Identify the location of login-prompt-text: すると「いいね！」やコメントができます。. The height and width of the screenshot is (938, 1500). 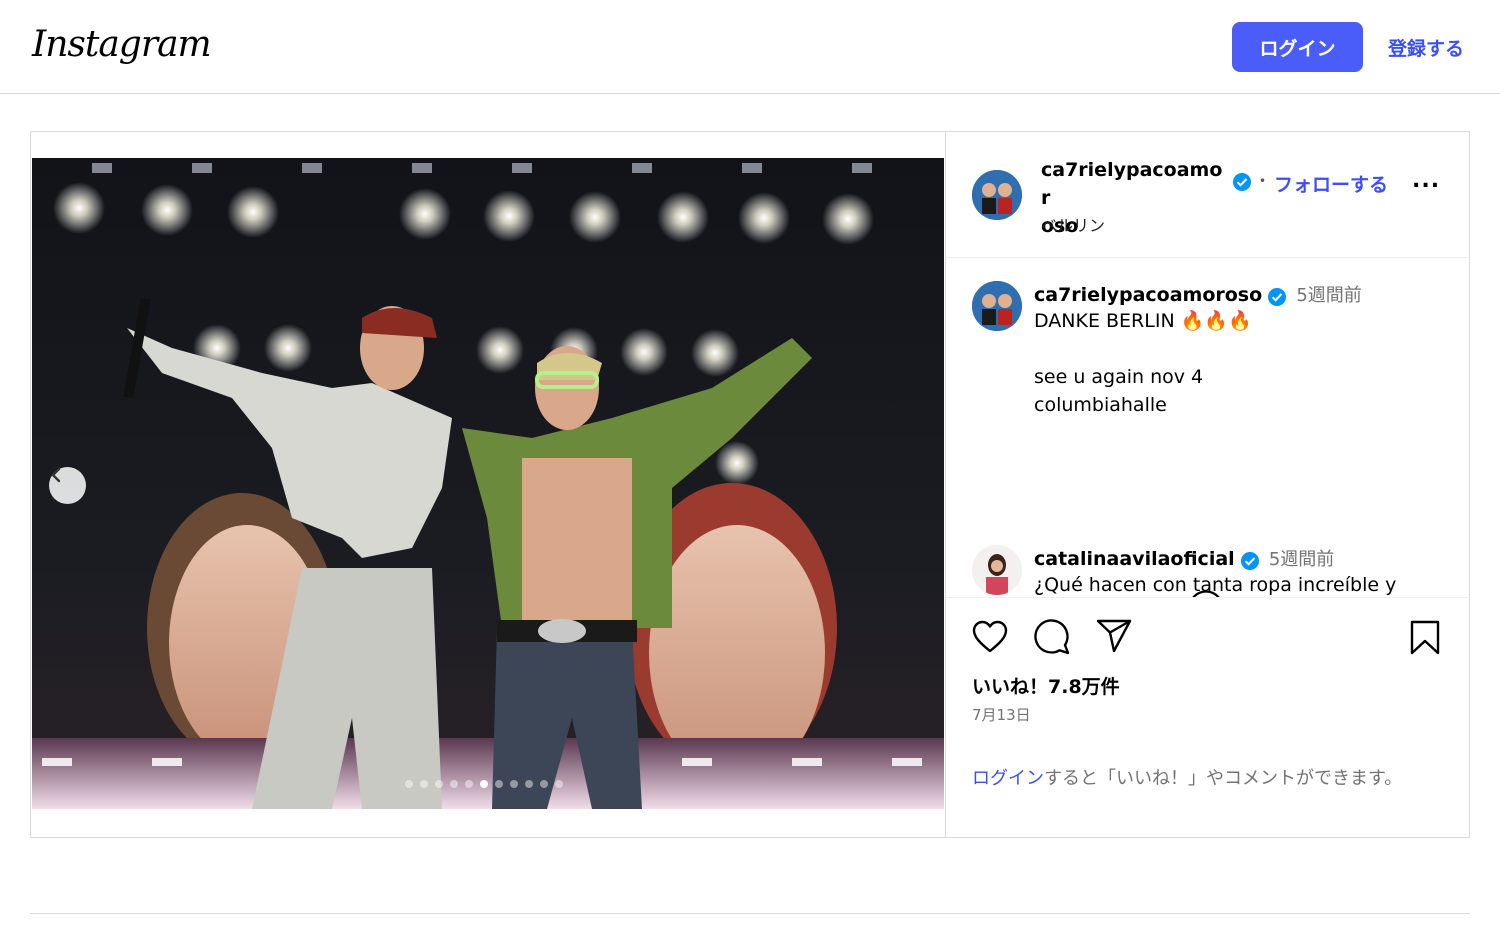
(1223, 778).